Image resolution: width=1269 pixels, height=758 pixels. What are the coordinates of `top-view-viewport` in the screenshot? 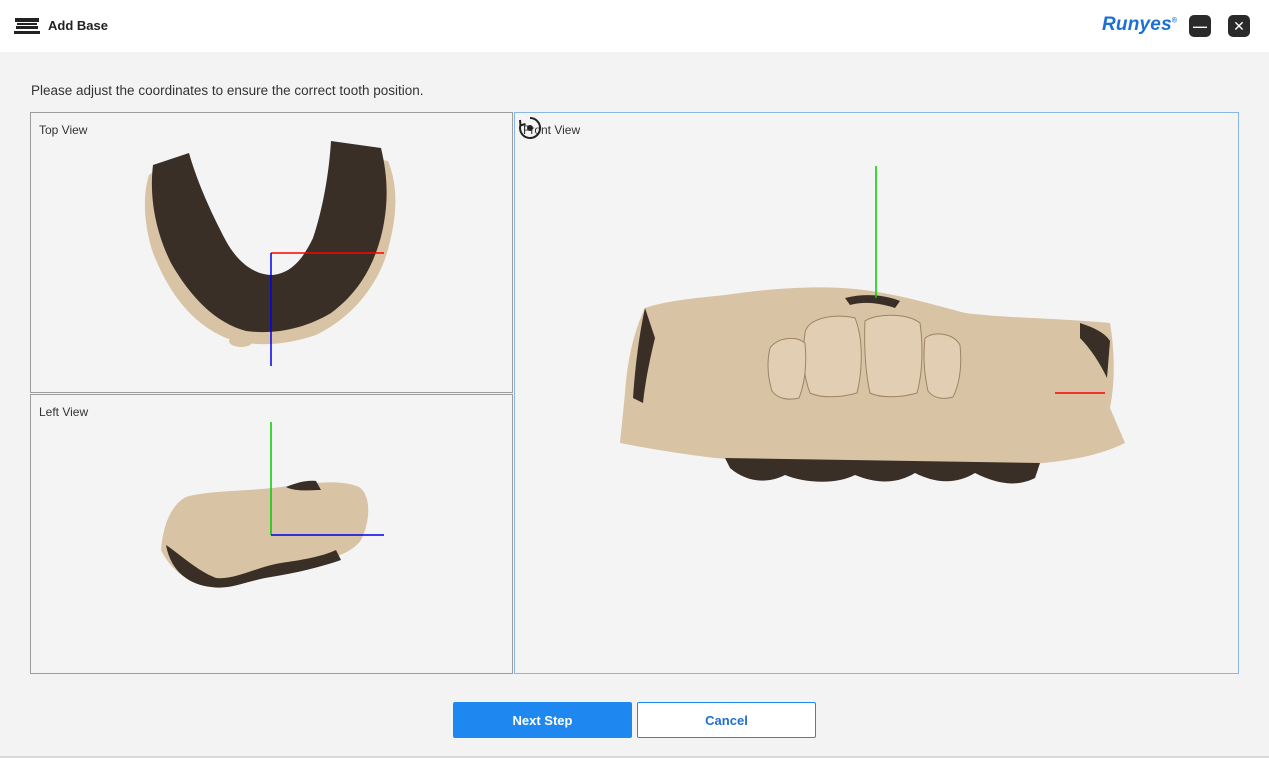 It's located at (272, 253).